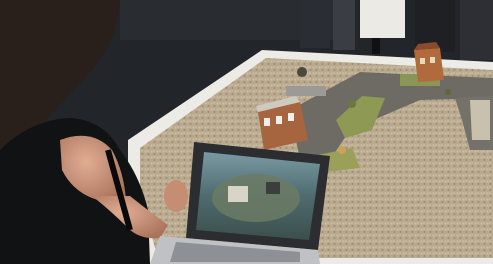 Image resolution: width=493 pixels, height=264 pixels. What do you see at coordinates (256, 198) in the screenshot?
I see `screen-terrain` at bounding box center [256, 198].